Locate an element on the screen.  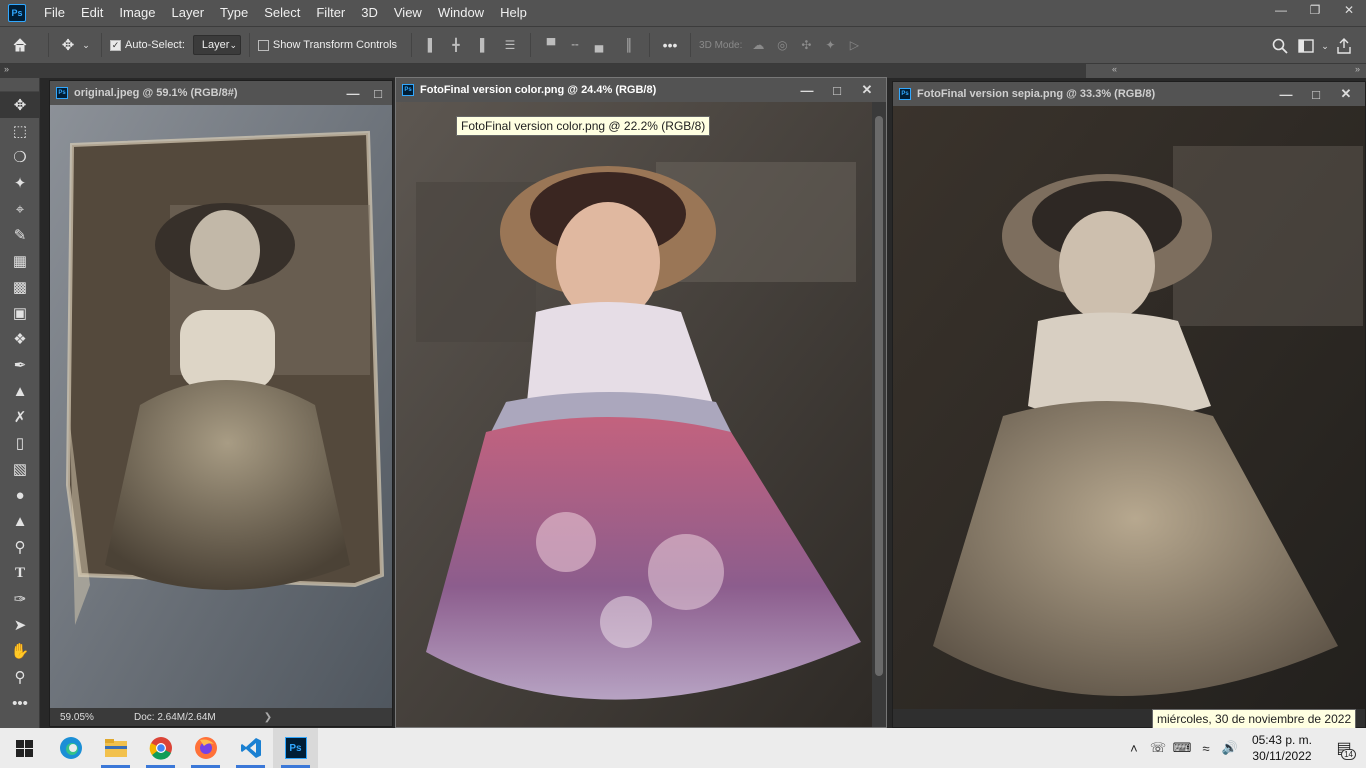
eraser-tool-icon: ▯ is located at coordinates (20, 443).